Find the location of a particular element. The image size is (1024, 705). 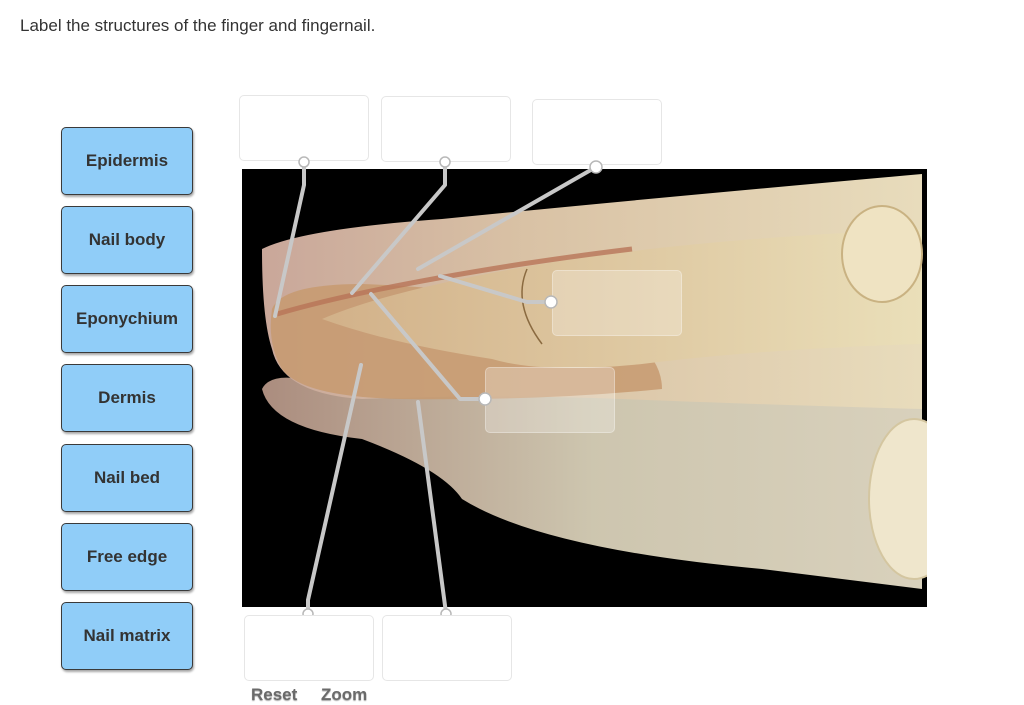

label-nail-bed: Nail bed is located at coordinates (127, 478).